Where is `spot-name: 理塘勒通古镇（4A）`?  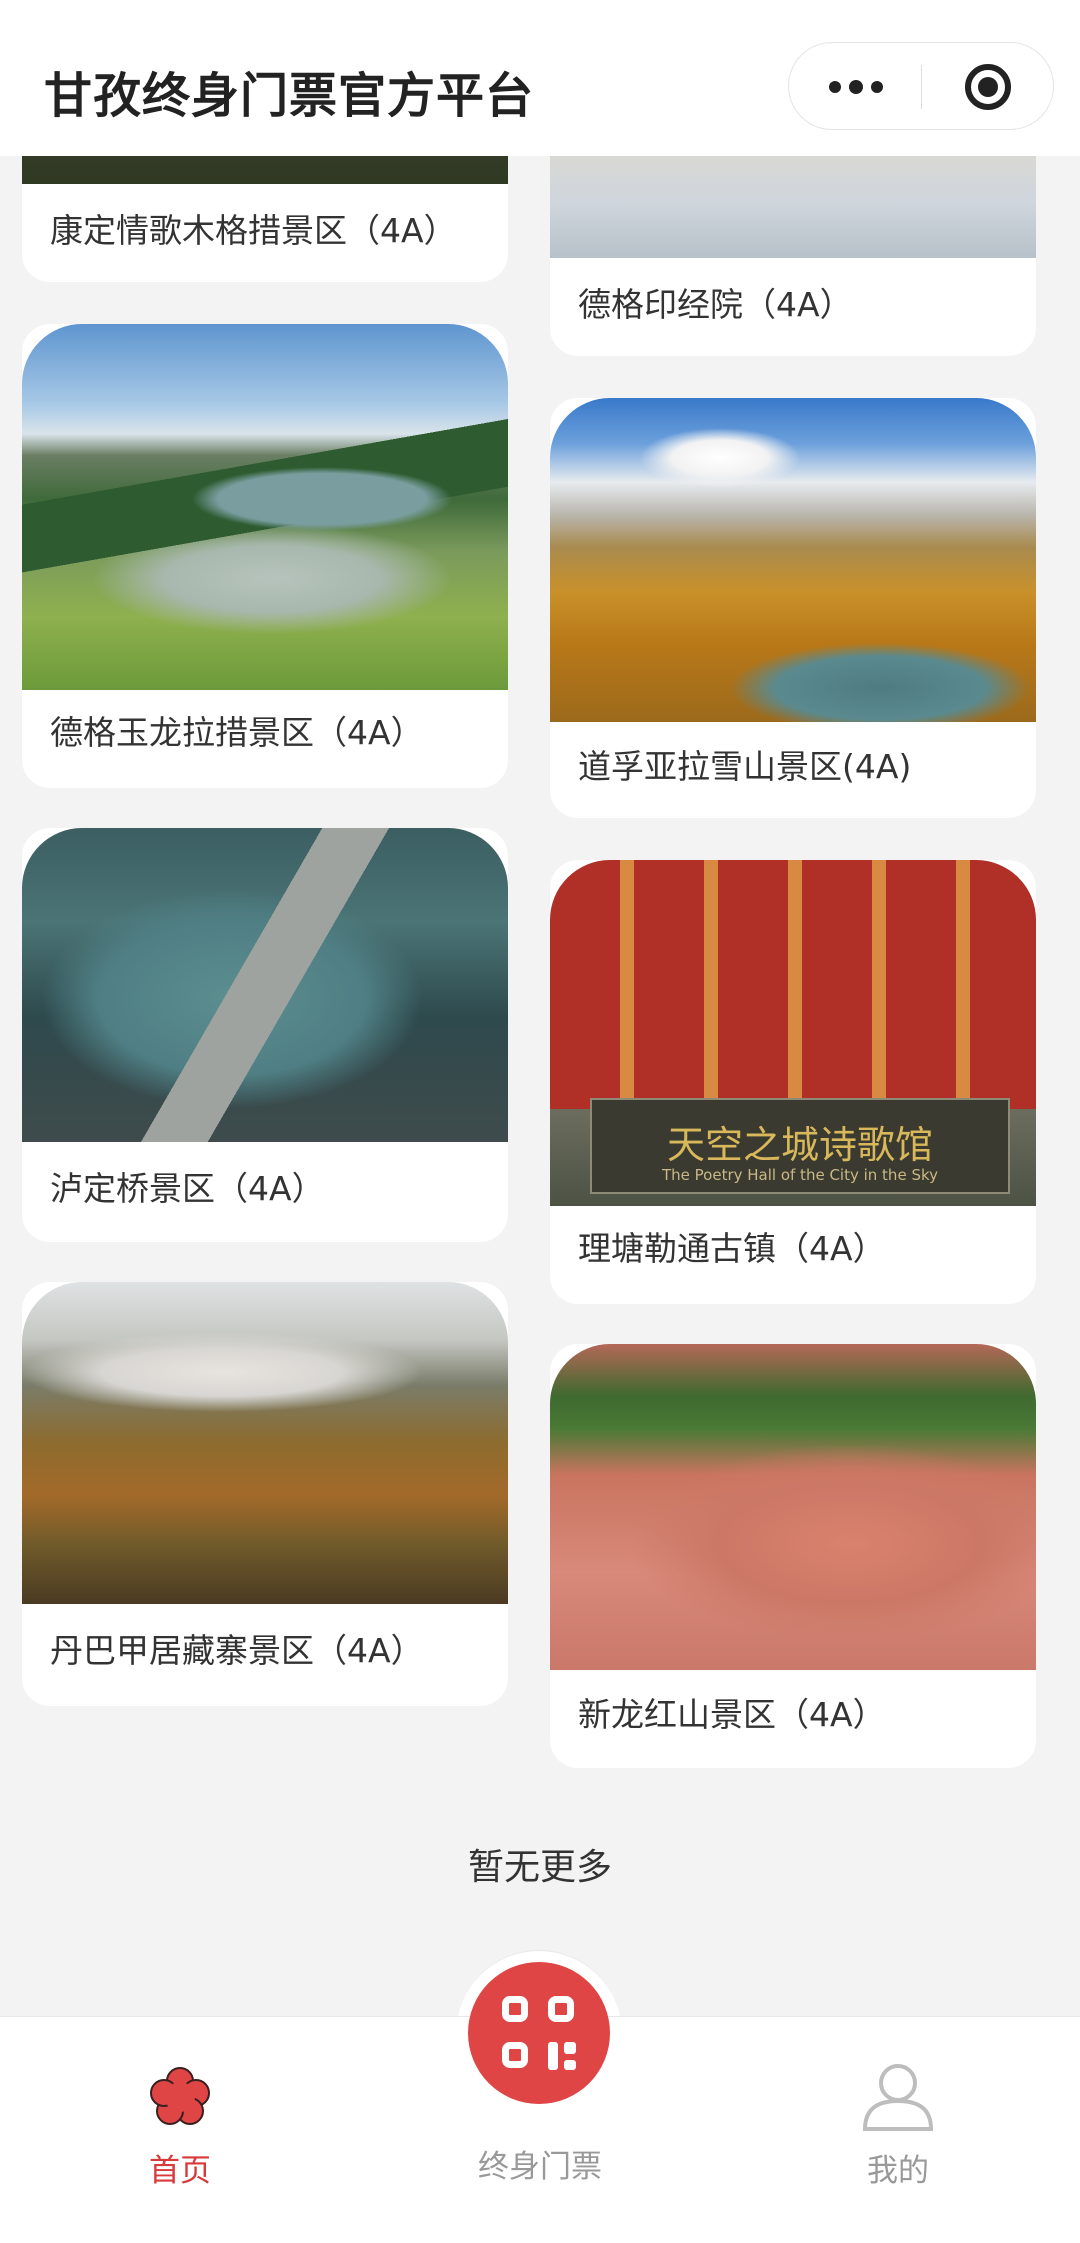 spot-name: 理塘勒通古镇（4A） is located at coordinates (732, 1248).